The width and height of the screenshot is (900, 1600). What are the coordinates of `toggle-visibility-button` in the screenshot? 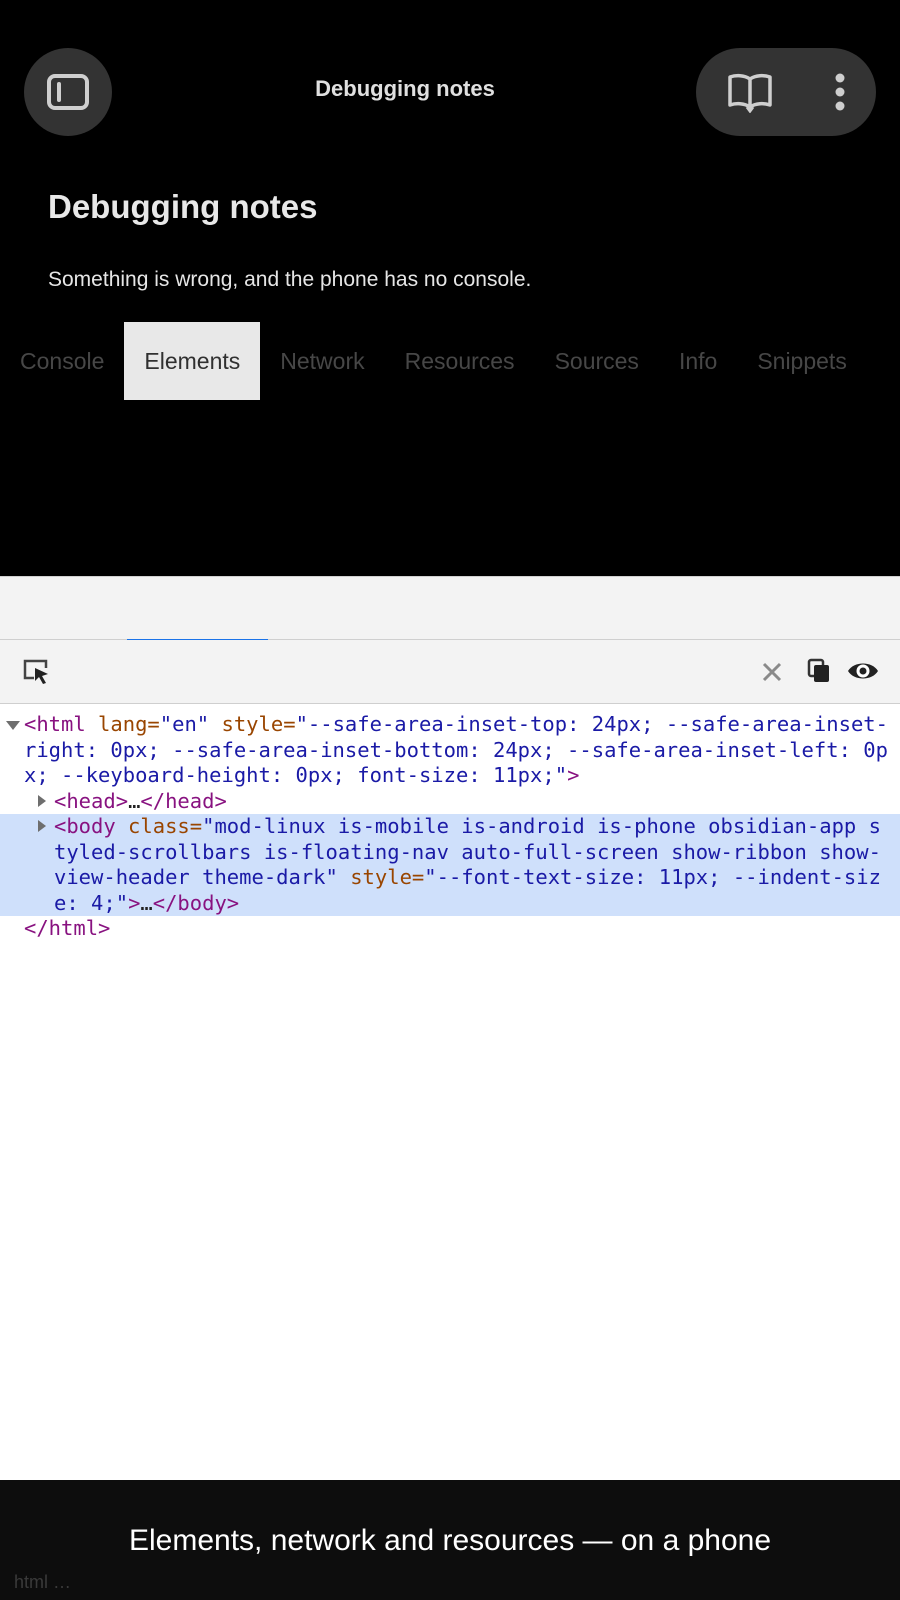 It's located at (863, 673).